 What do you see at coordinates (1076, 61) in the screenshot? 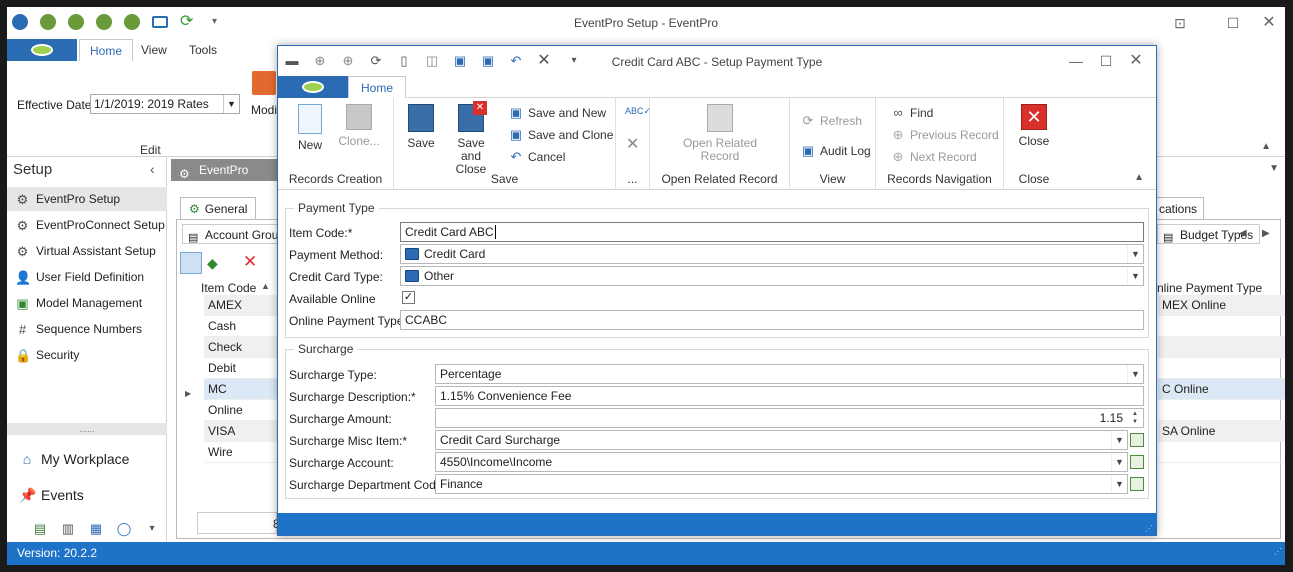
I see `minimize-icon: —` at bounding box center [1076, 61].